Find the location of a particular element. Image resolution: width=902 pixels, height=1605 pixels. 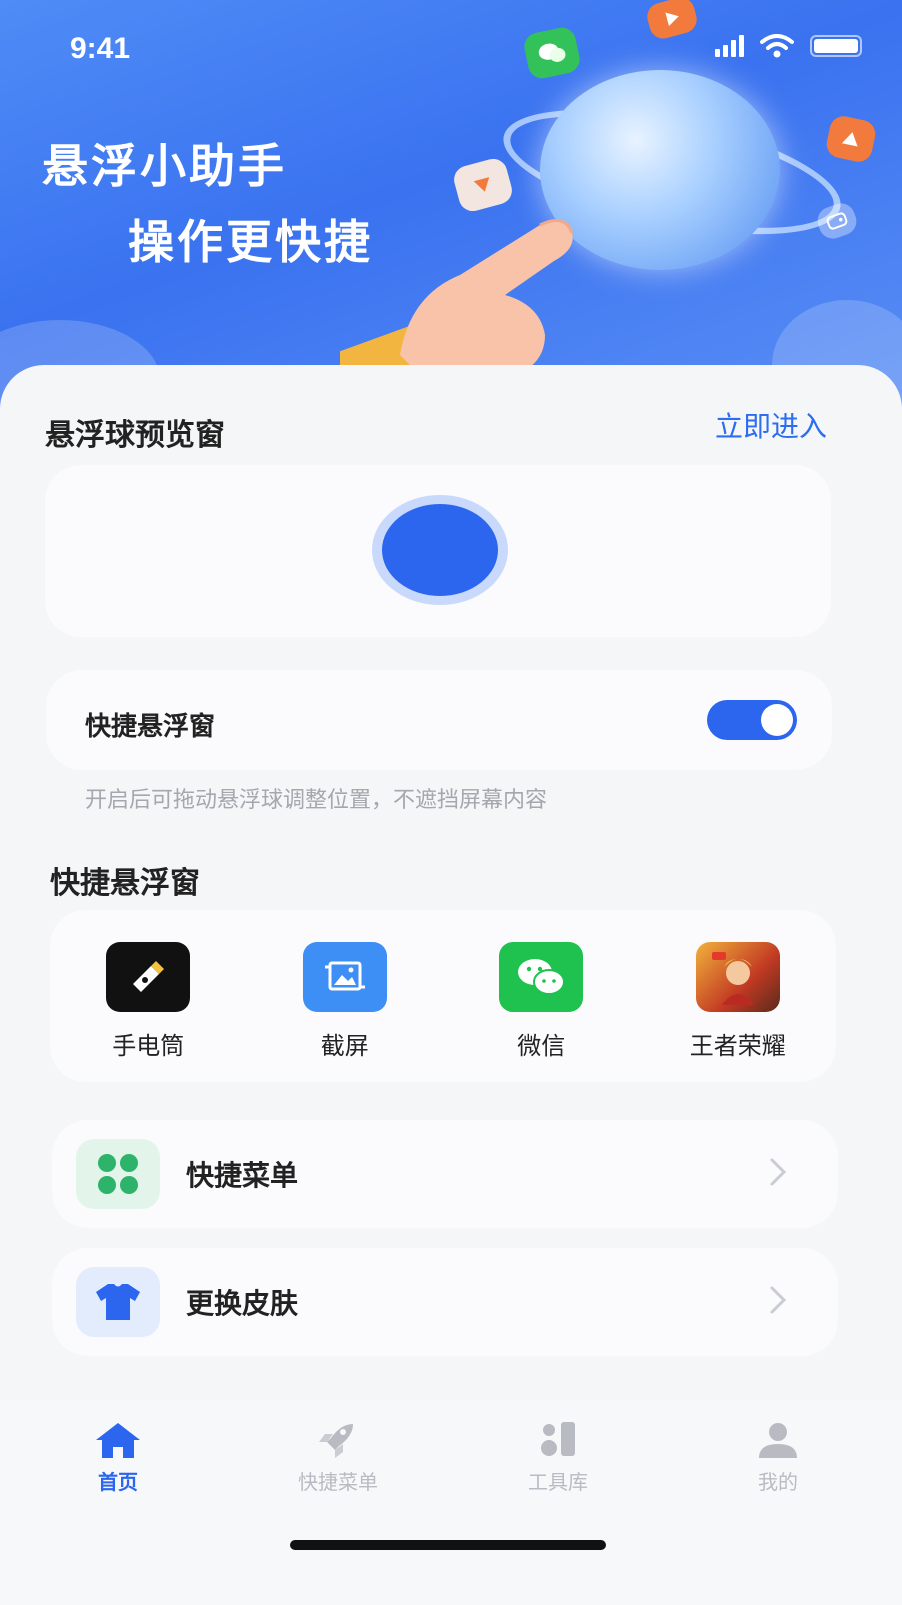

status-time: 9:41 is located at coordinates (100, 48).